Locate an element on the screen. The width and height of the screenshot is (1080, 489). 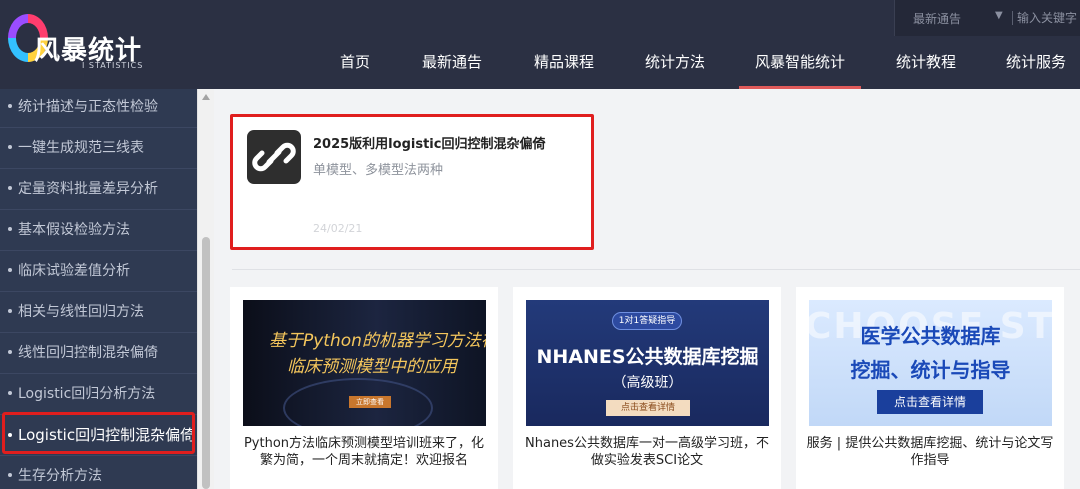
sidebar-item-correlation-regression: 相关与线性回归方法 is located at coordinates (98, 312).